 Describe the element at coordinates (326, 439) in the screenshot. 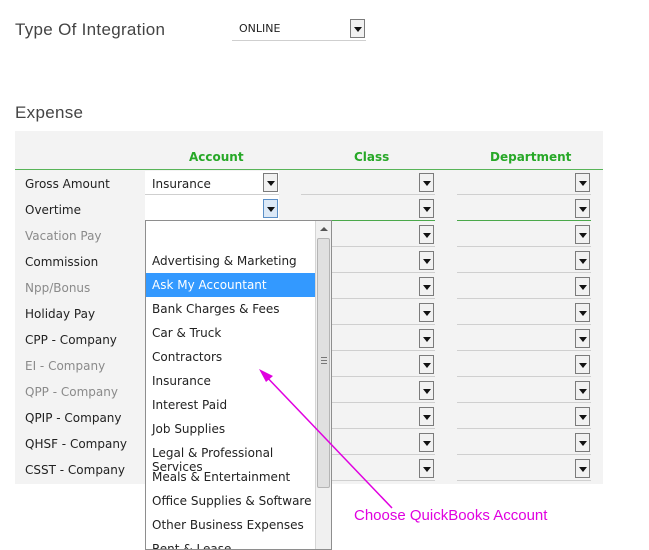

I see `callout-arrow` at that location.